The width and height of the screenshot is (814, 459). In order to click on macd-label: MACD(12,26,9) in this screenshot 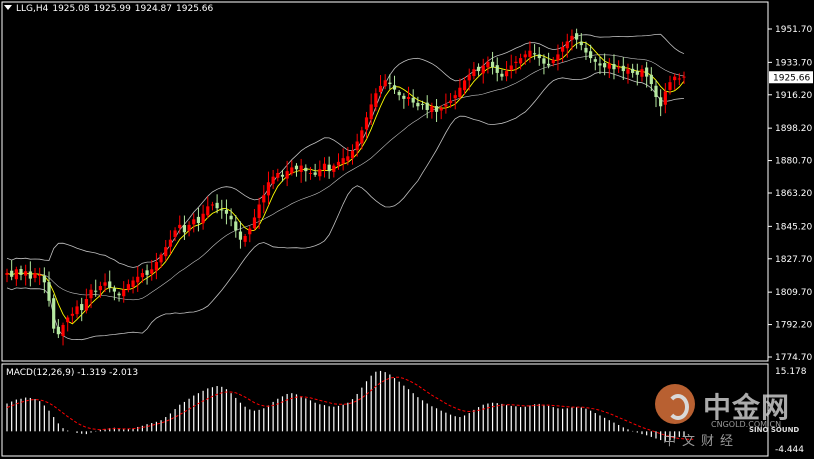, I will do `click(40, 373)`.